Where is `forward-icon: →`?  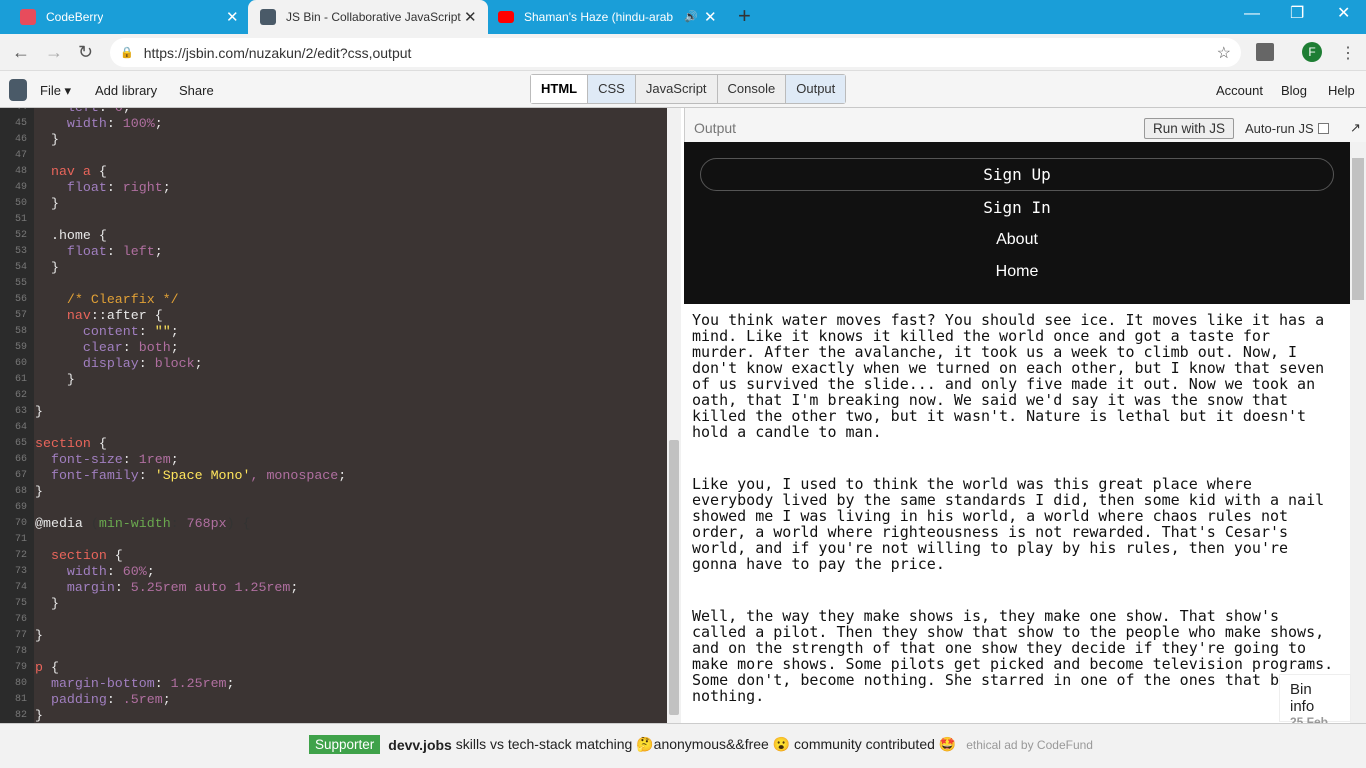
forward-icon: → is located at coordinates (54, 52).